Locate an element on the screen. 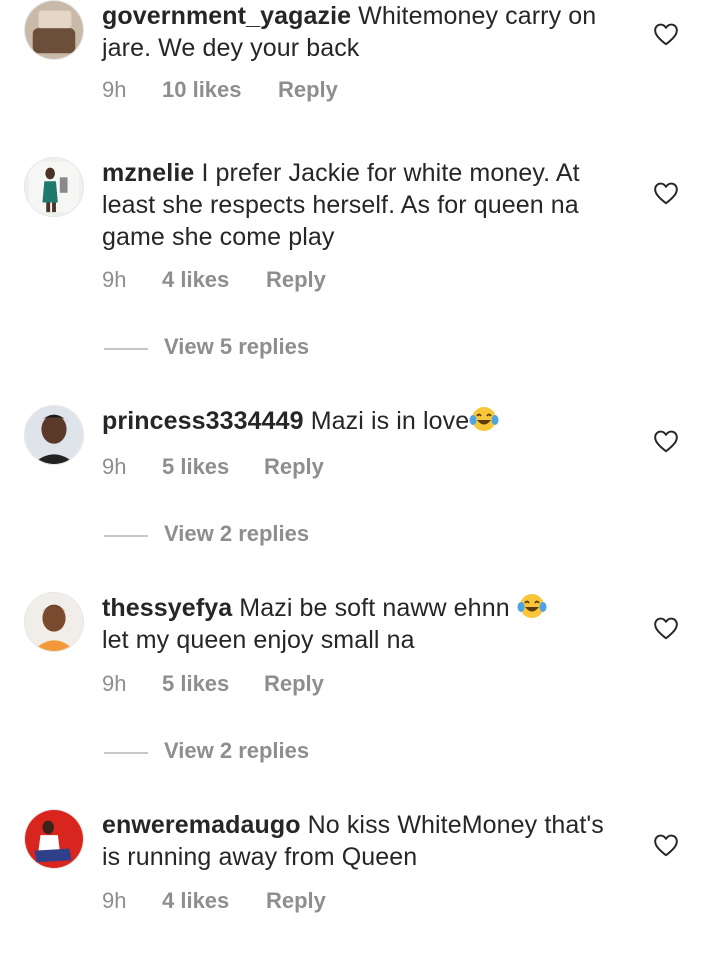  comment-body: Mazi be soft naww ehnn is located at coordinates (374, 608).